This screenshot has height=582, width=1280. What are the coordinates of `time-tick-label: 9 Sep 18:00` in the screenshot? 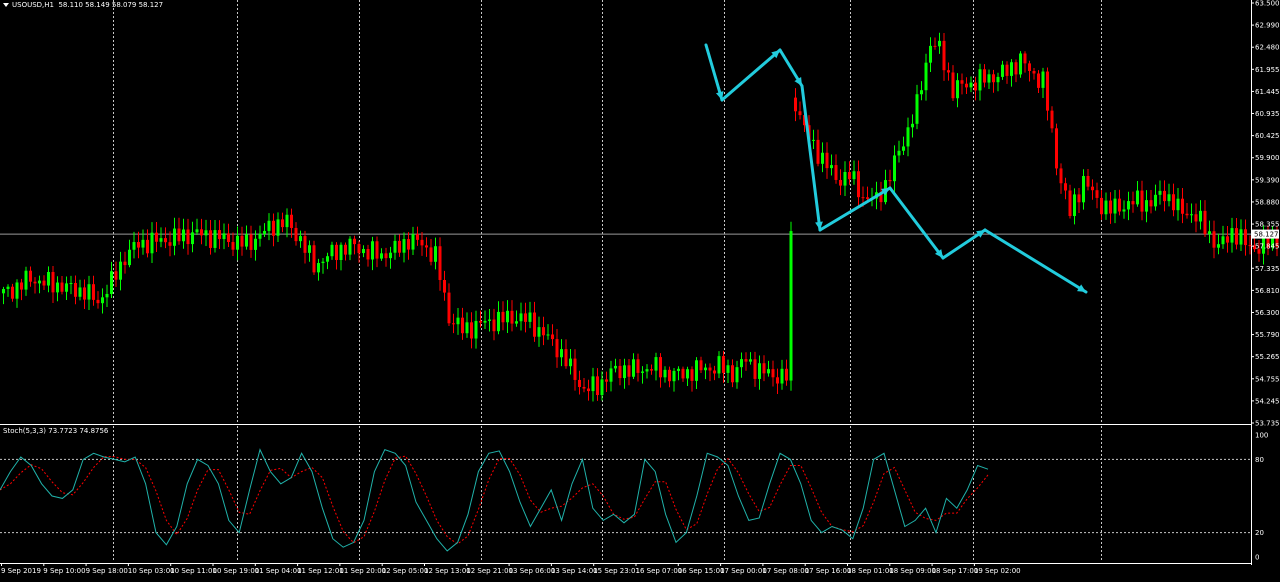 It's located at (107, 571).